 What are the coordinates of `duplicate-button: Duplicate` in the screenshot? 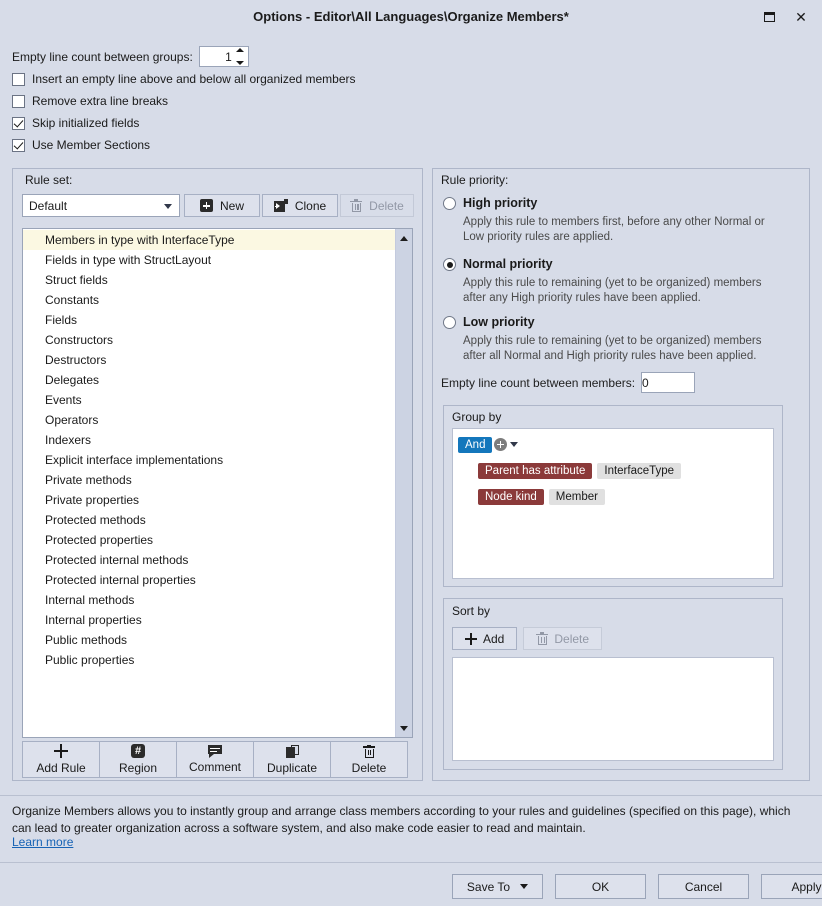 It's located at (292, 759).